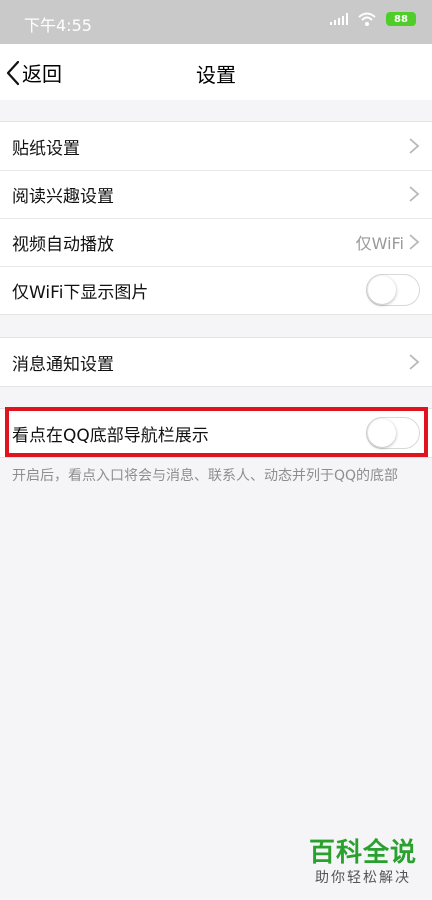 Image resolution: width=432 pixels, height=900 pixels. What do you see at coordinates (339, 19) in the screenshot?
I see `signal-icon` at bounding box center [339, 19].